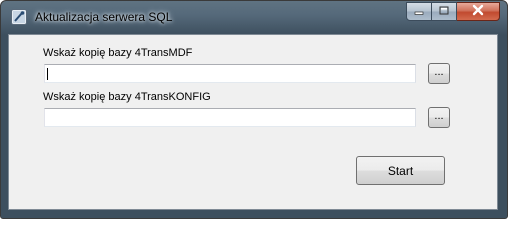  Describe the element at coordinates (104, 17) in the screenshot. I see `window-title: Aktualizacja serwera SQL` at that location.